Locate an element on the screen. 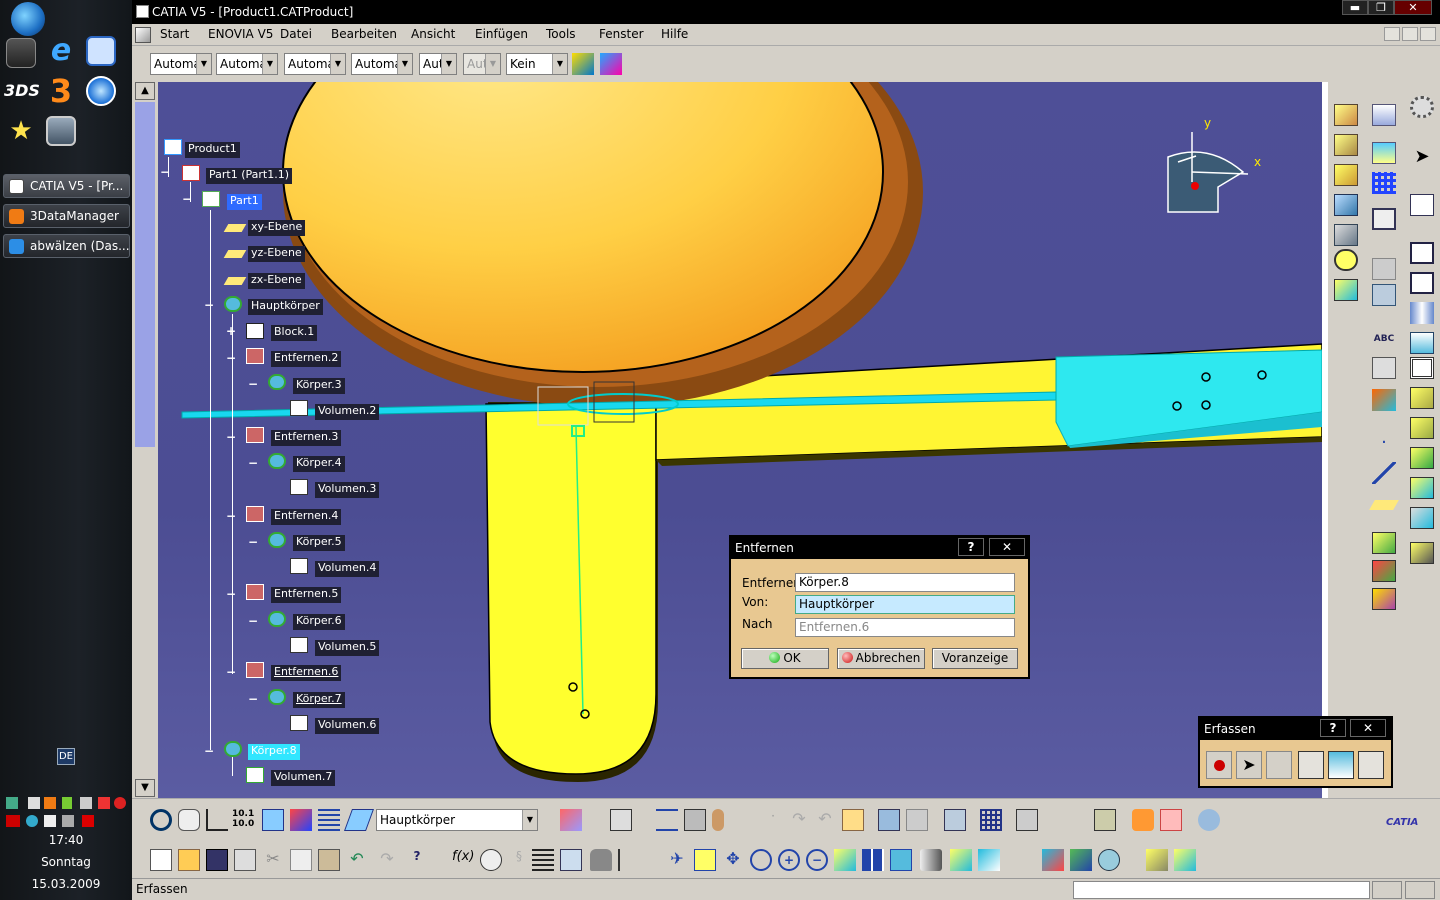 This screenshot has width=1440, height=900. tray-alert-icon is located at coordinates (104, 803).